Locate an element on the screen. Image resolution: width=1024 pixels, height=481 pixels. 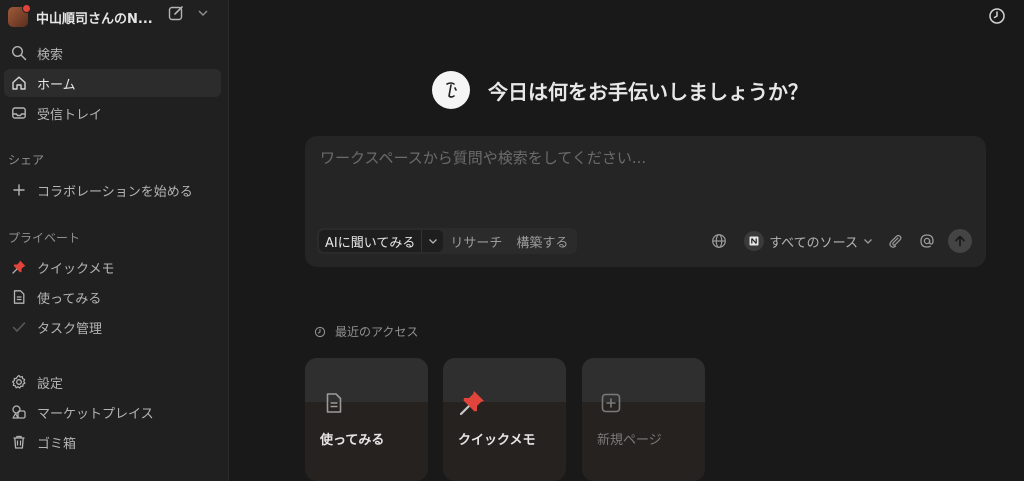
updates-clock-icon is located at coordinates (997, 16).